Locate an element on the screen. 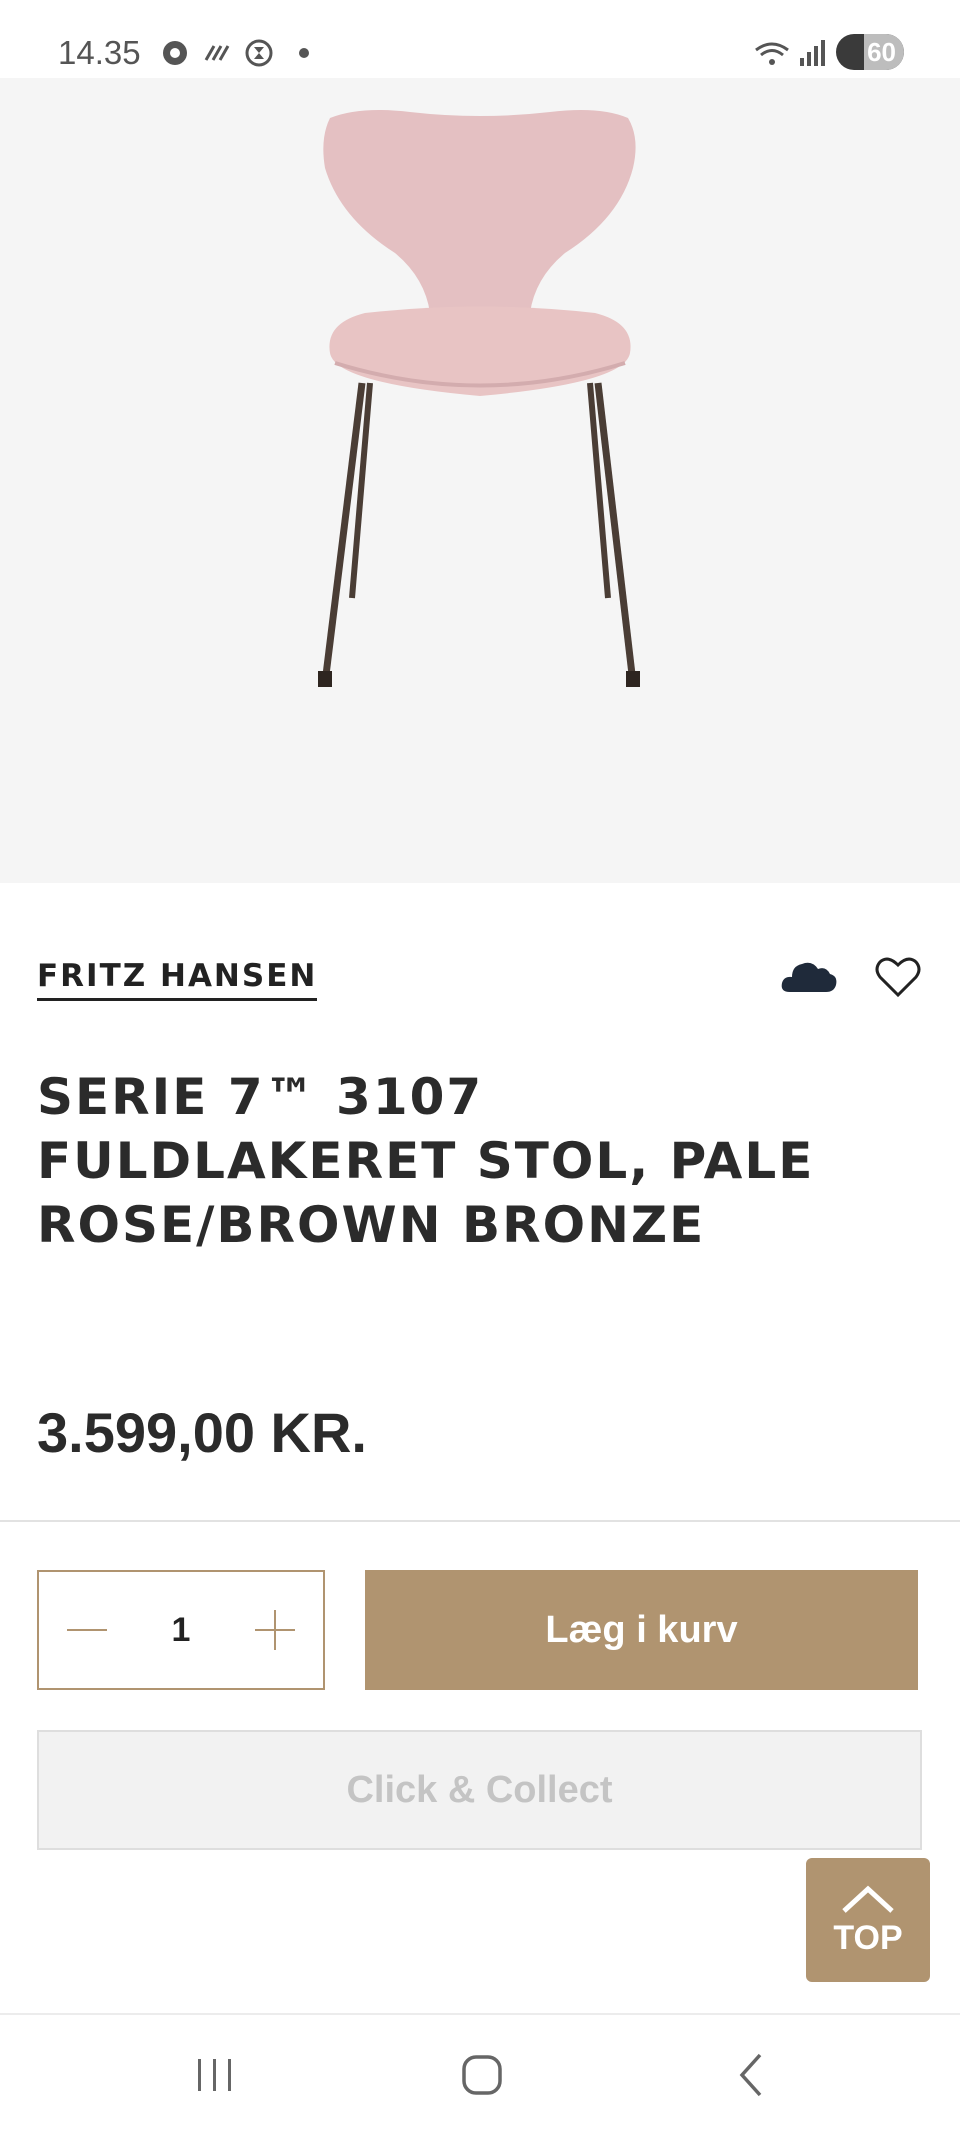 Image resolution: width=960 pixels, height=2133 pixels. battery-indicator: 60 is located at coordinates (870, 52).